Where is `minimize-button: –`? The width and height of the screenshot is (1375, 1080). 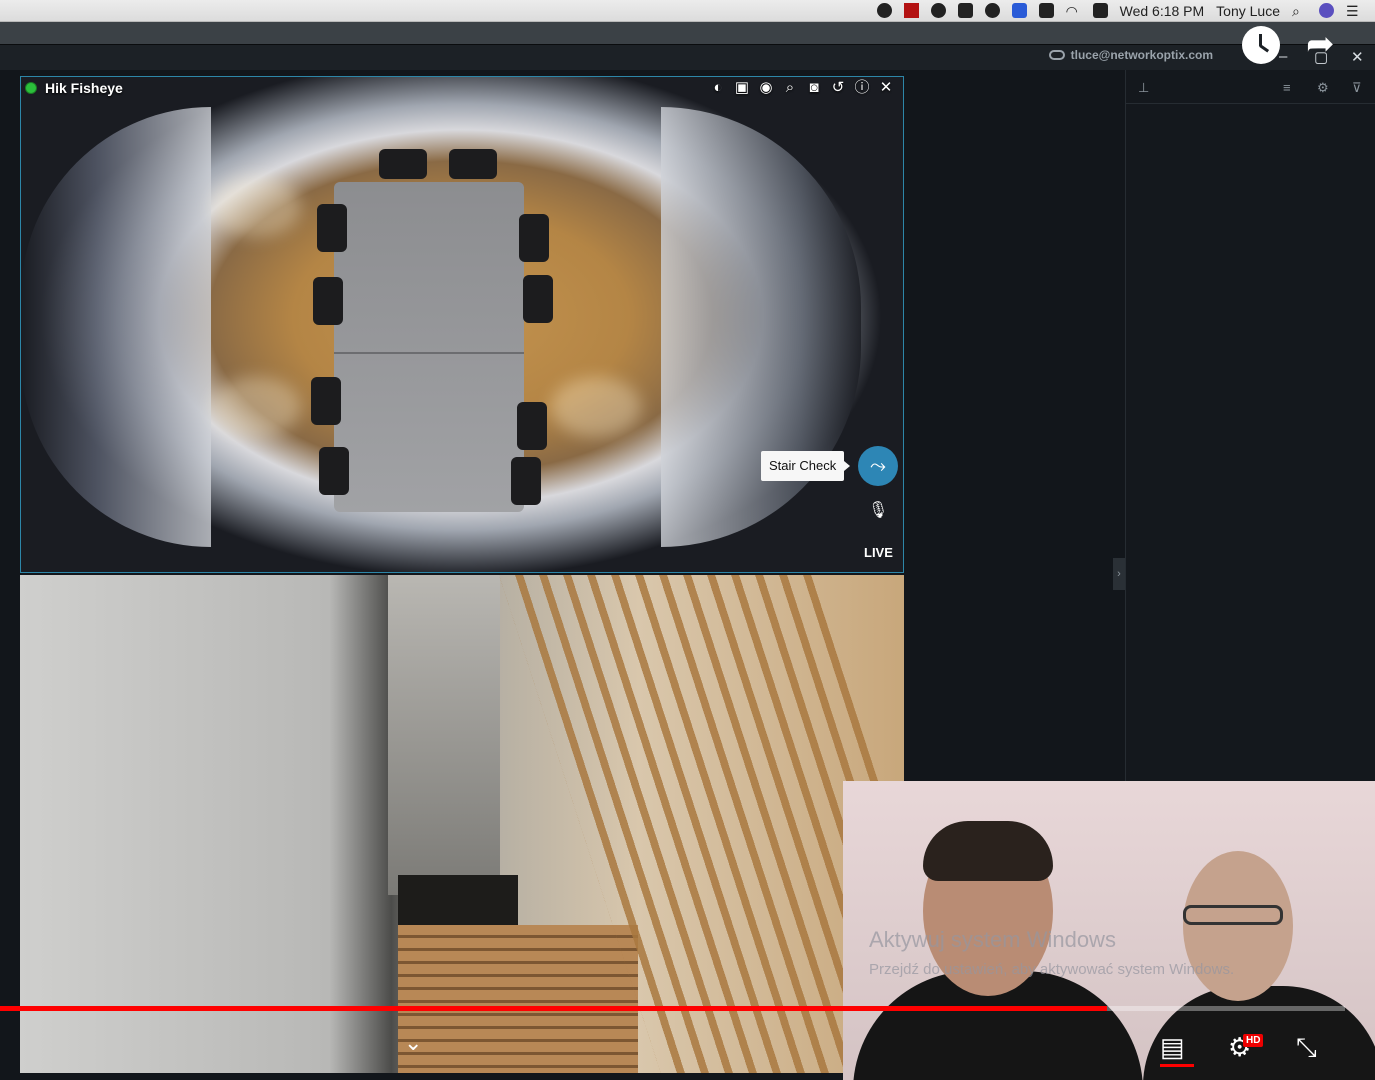 minimize-button: – is located at coordinates (1283, 56).